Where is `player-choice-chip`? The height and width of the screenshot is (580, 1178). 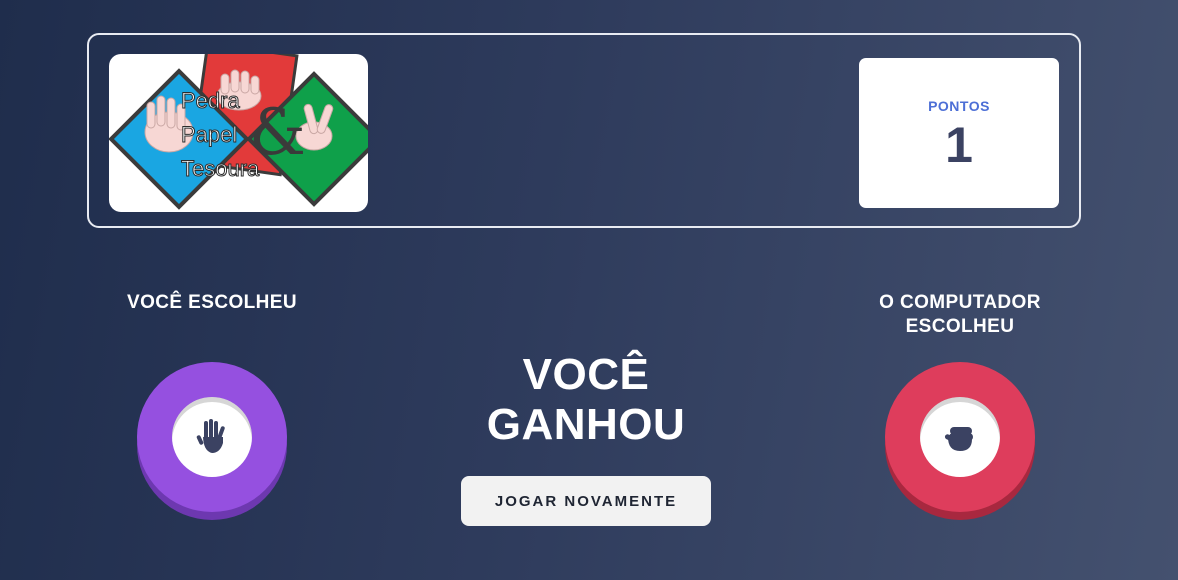
player-choice-chip is located at coordinates (212, 441).